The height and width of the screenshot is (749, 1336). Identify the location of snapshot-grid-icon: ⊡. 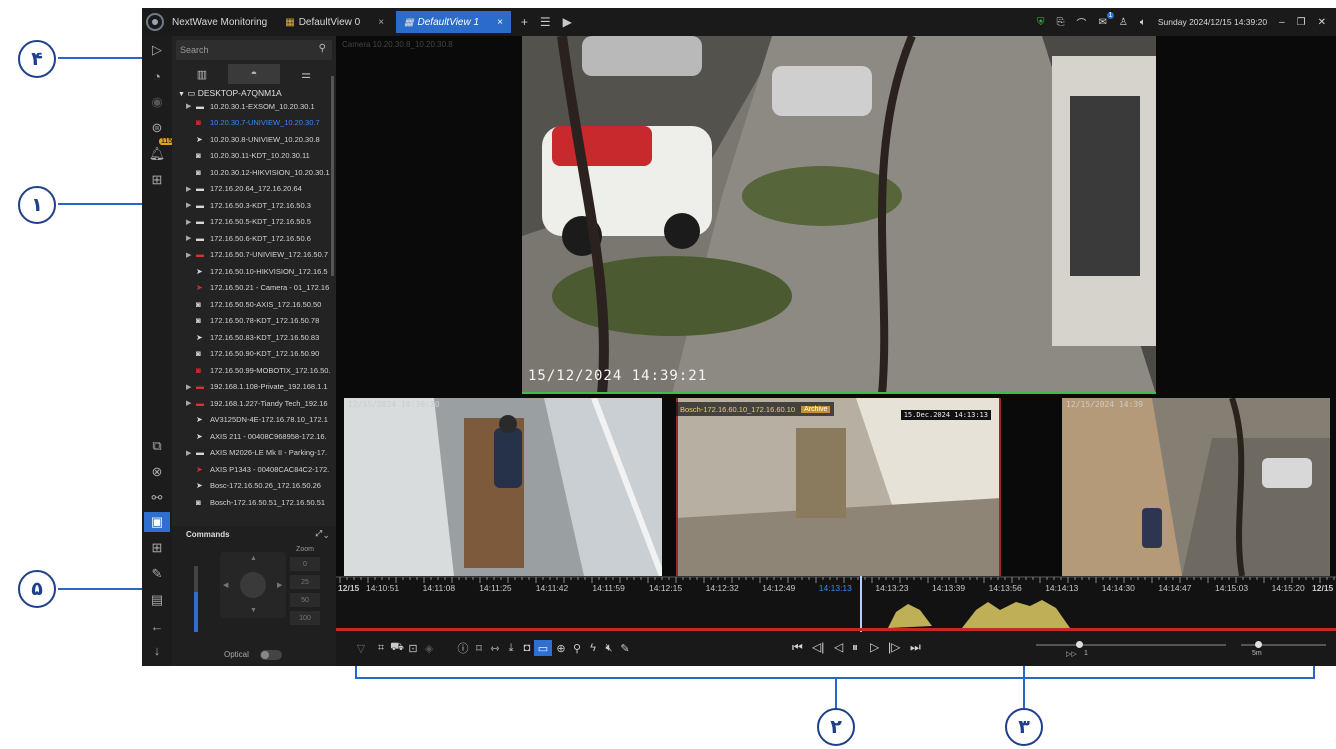
(413, 648).